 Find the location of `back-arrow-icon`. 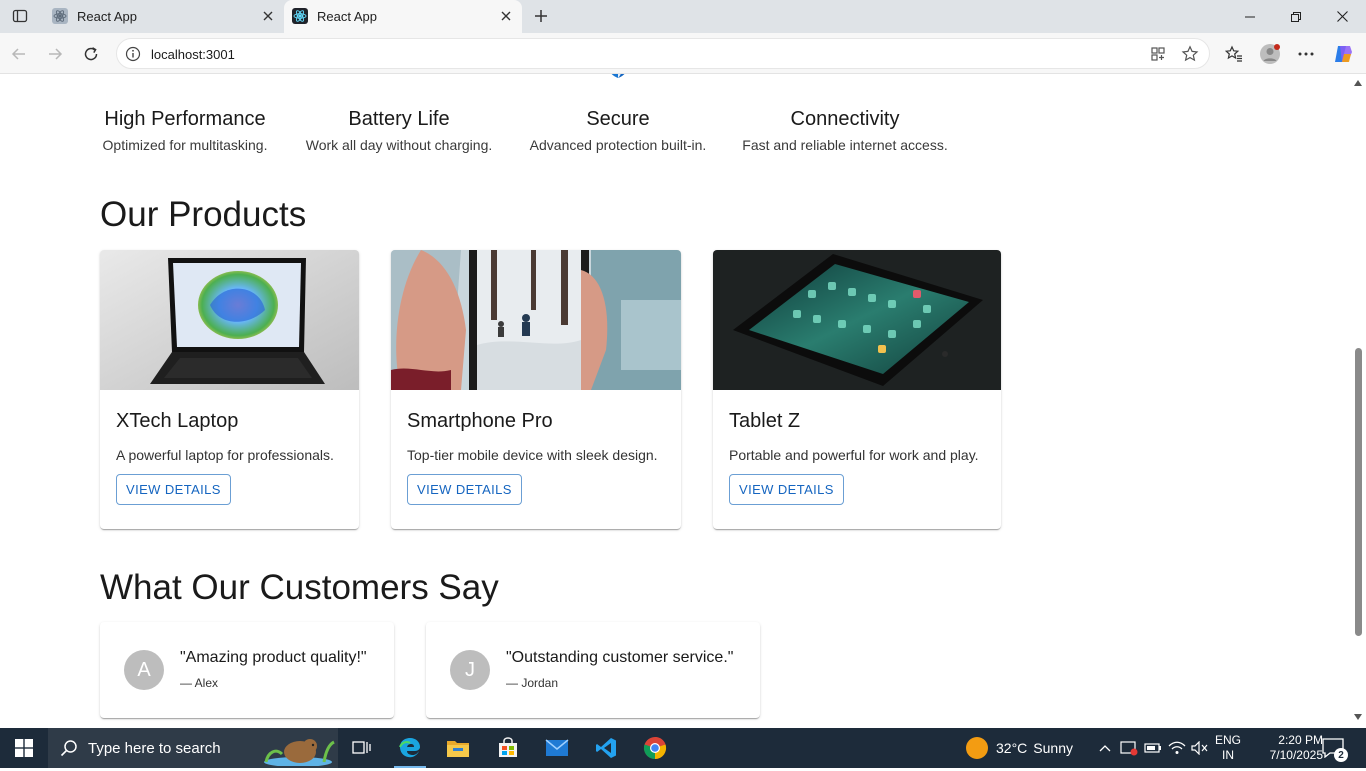

back-arrow-icon is located at coordinates (19, 54).